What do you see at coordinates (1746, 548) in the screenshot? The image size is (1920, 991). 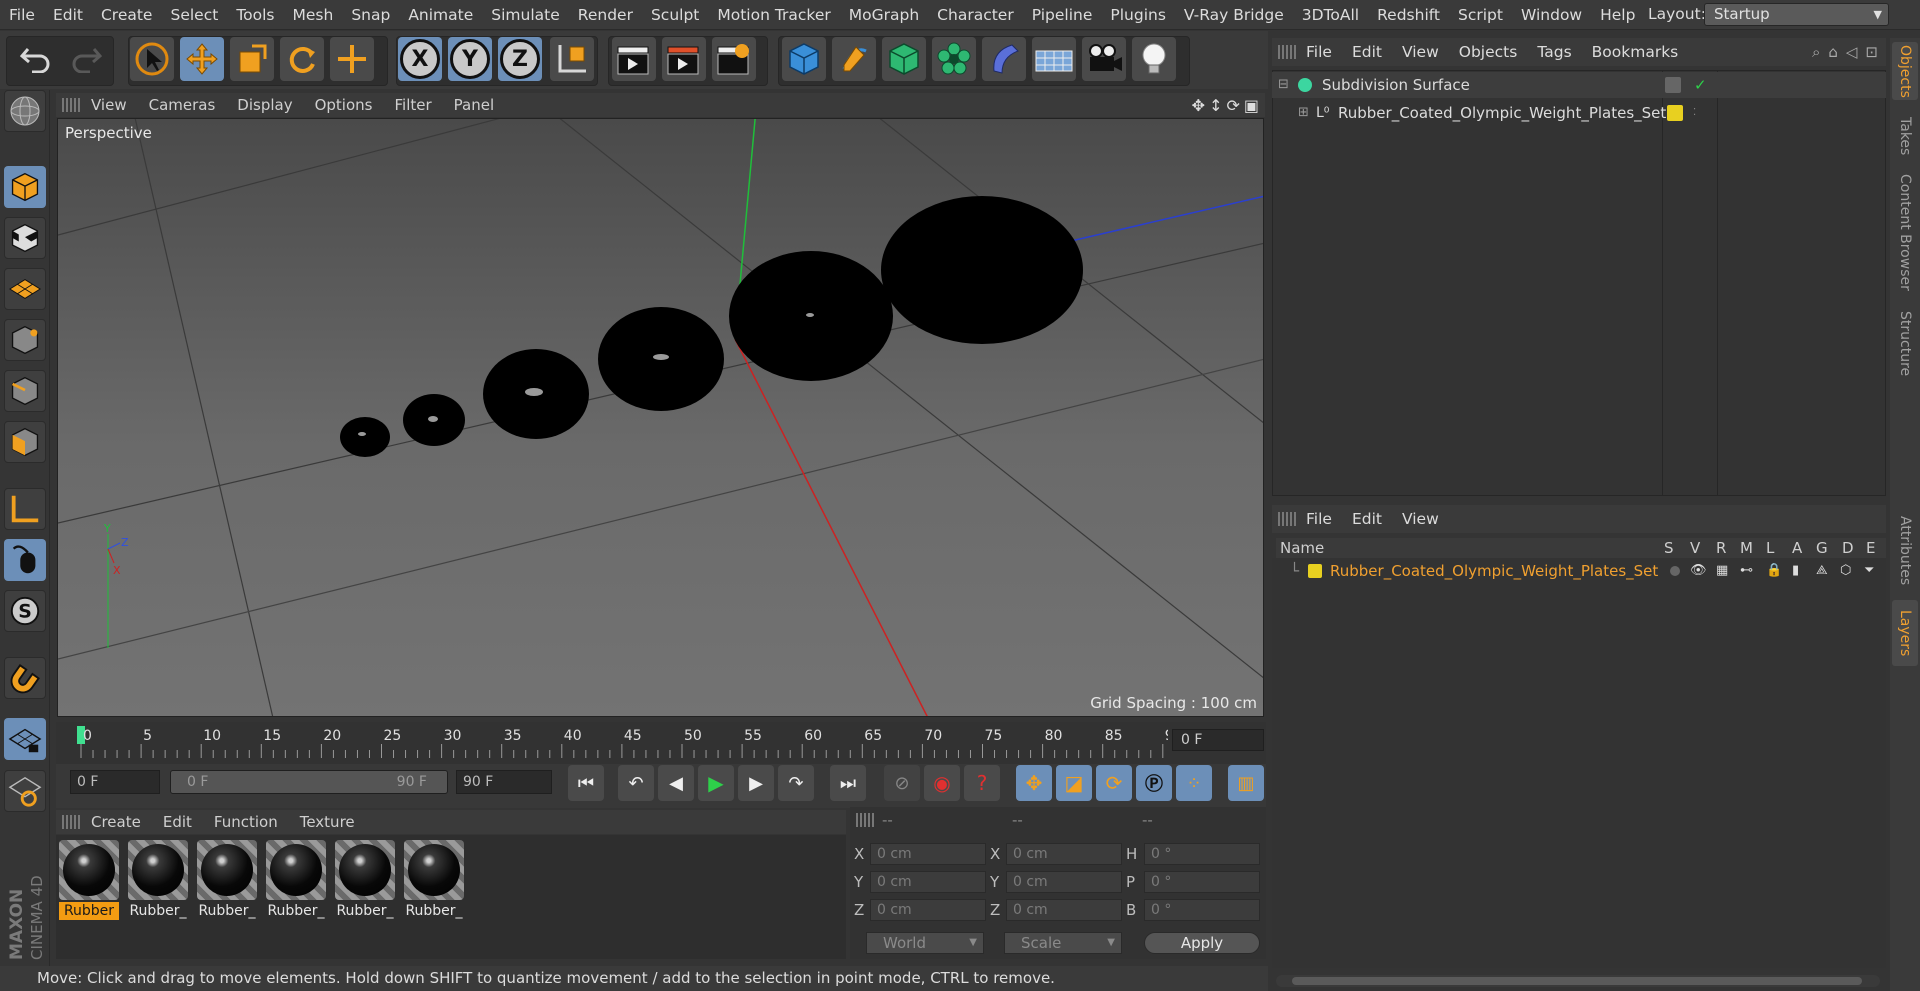 I see `column-manager: M` at bounding box center [1746, 548].